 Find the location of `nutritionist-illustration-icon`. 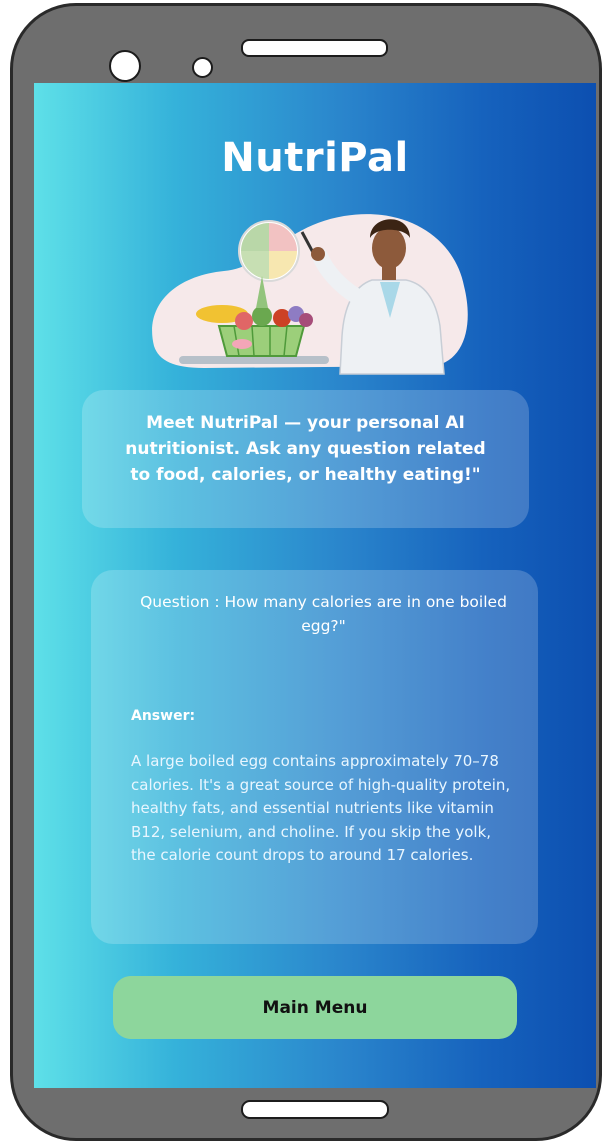

nutritionist-illustration-icon is located at coordinates (310, 294).